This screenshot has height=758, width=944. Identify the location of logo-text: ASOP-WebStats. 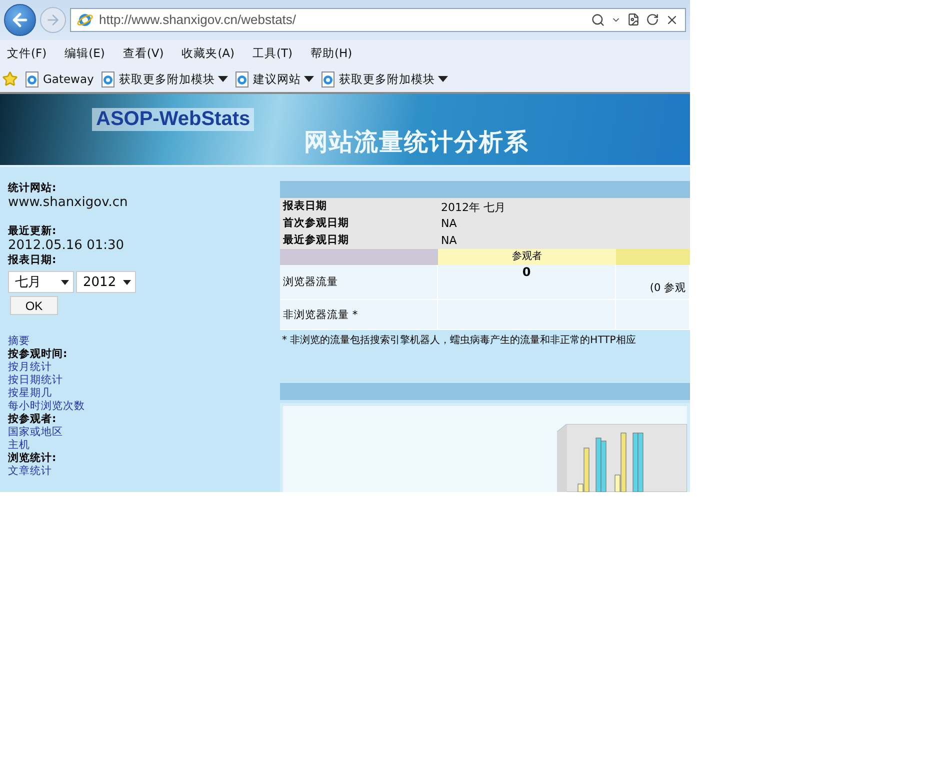
(173, 120).